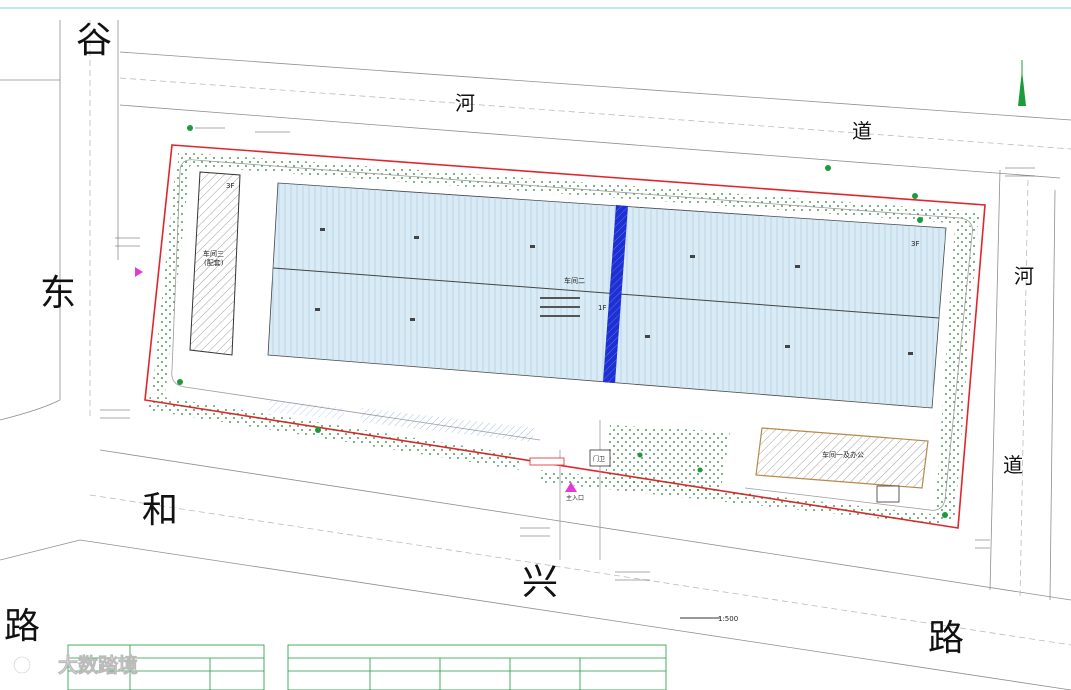 This screenshot has height=690, width=1071. Describe the element at coordinates (843, 454) in the screenshot. I see `office-label: 车间一及办公` at that location.